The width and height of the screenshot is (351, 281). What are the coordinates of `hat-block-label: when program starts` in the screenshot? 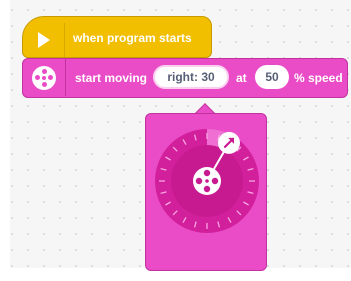 It's located at (132, 38).